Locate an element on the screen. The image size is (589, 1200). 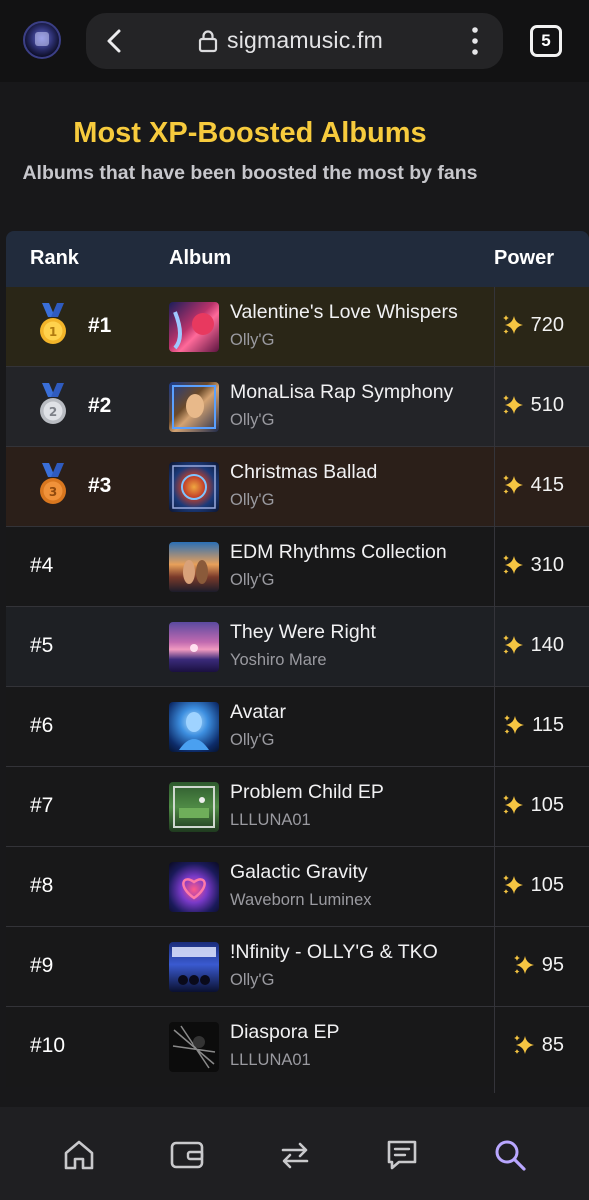
table-row: 3 #3 Christmas Ballad Olly'G 415 is located at coordinates (297, 487).